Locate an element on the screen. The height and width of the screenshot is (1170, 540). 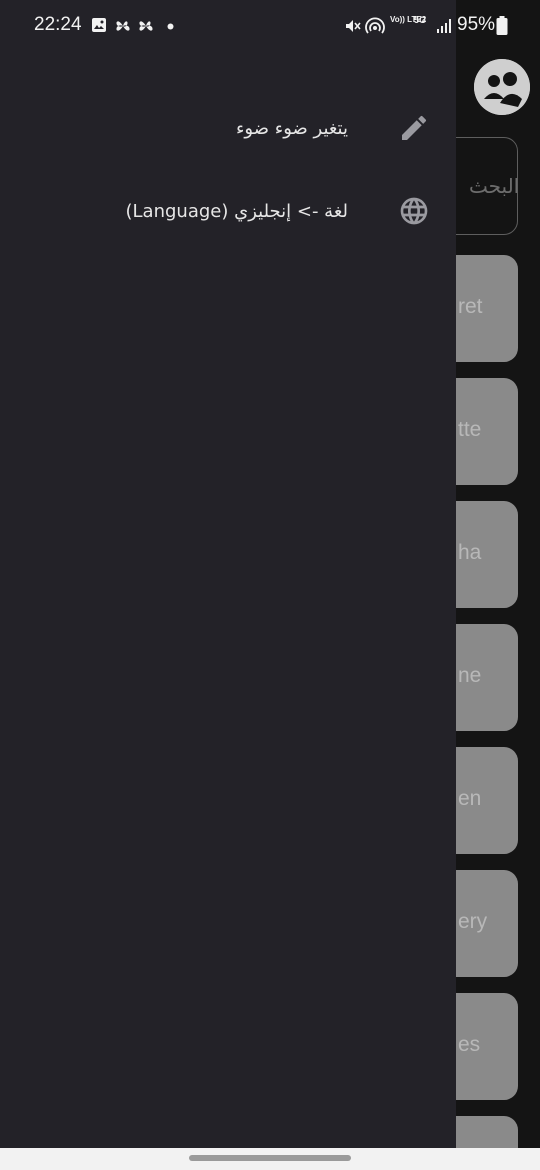
hotspot-icon is located at coordinates (375, 25).